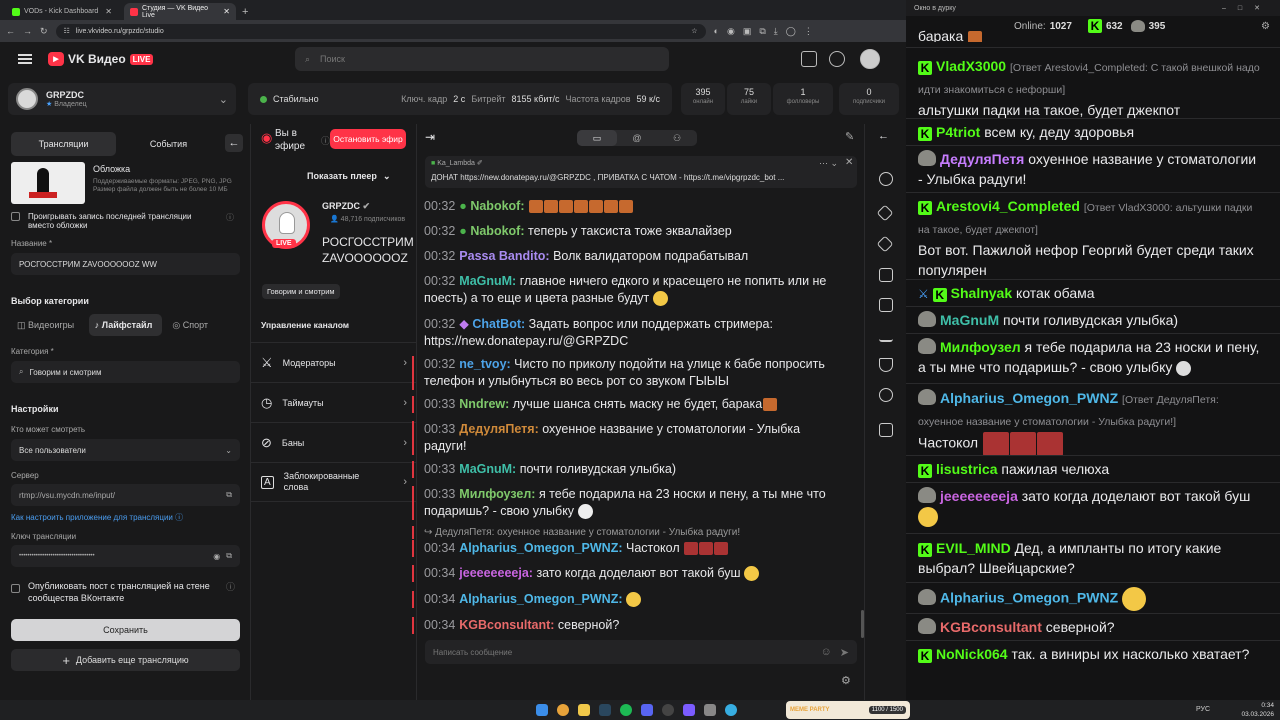 The height and width of the screenshot is (720, 1280). What do you see at coordinates (125, 630) in the screenshot?
I see `save-button: Сохранить` at bounding box center [125, 630].